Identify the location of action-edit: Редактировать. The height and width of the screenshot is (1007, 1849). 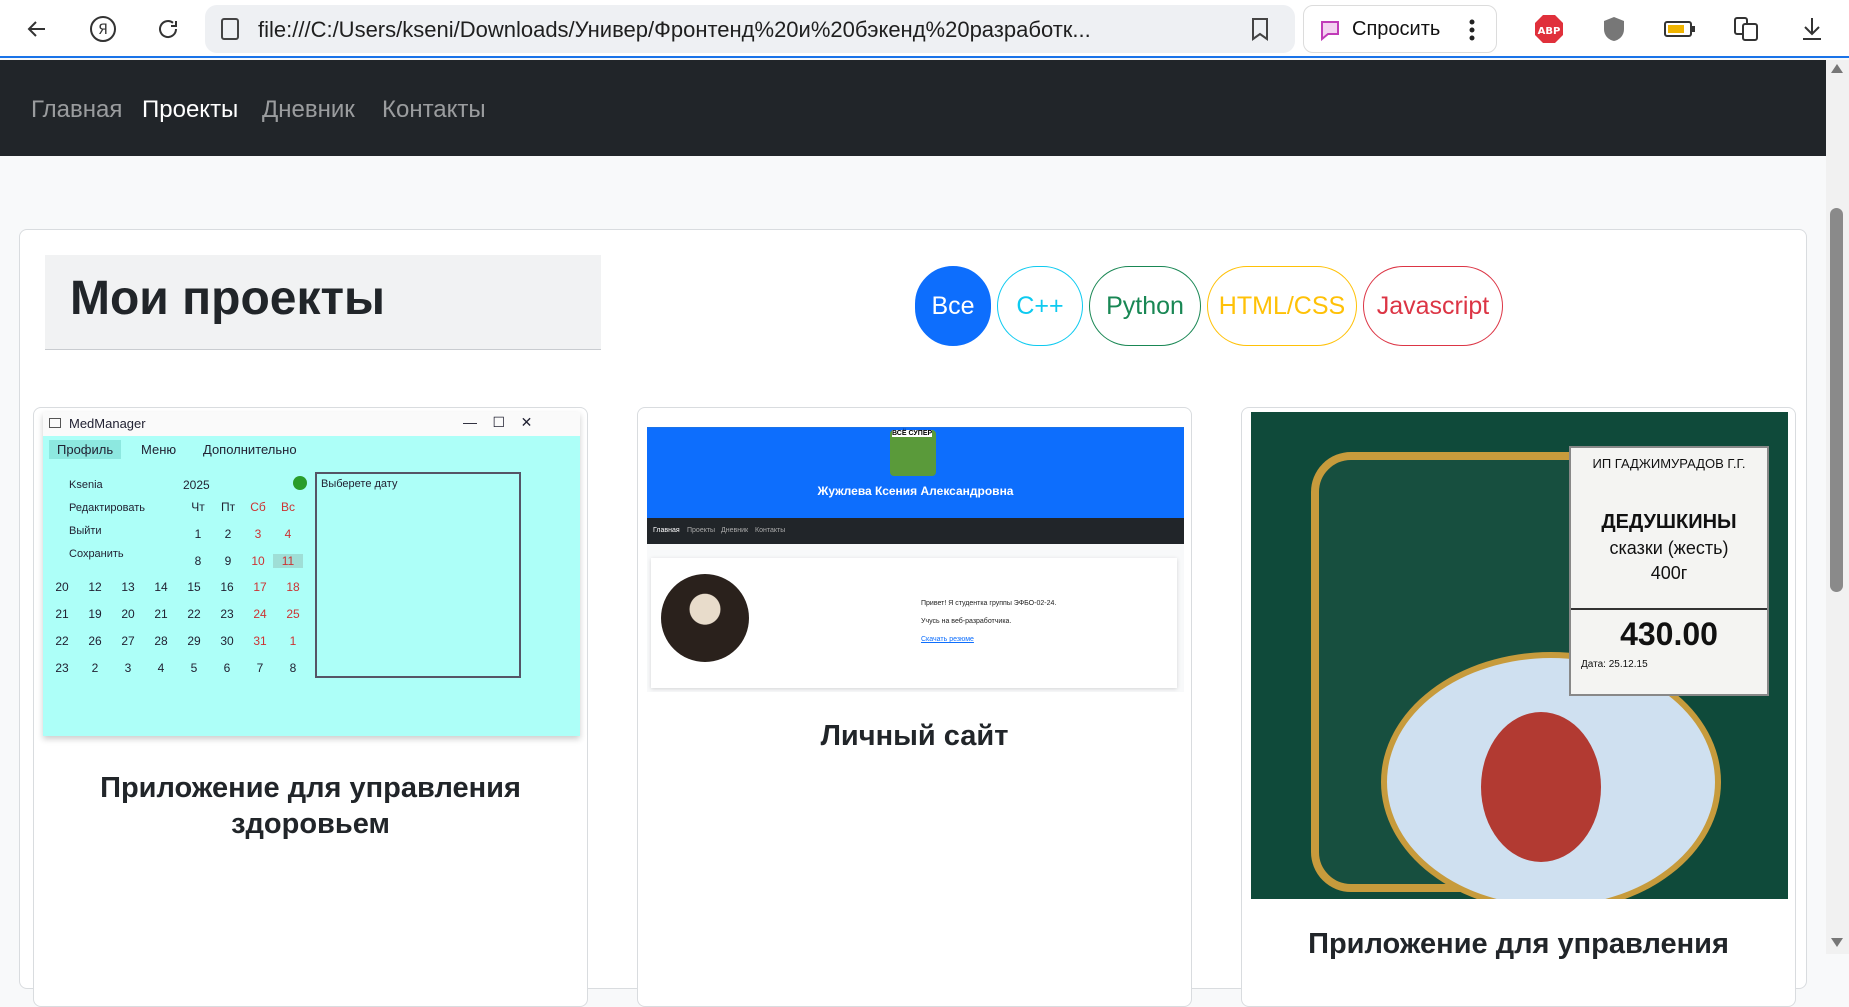
(107, 508).